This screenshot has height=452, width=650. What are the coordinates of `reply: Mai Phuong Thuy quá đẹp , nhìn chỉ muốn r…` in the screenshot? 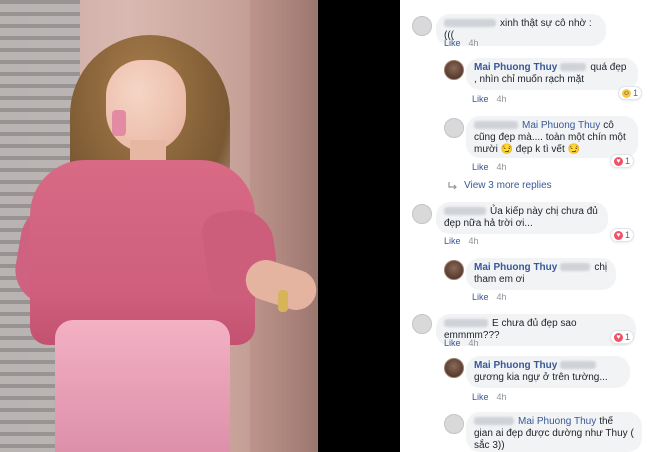 It's located at (525, 82).